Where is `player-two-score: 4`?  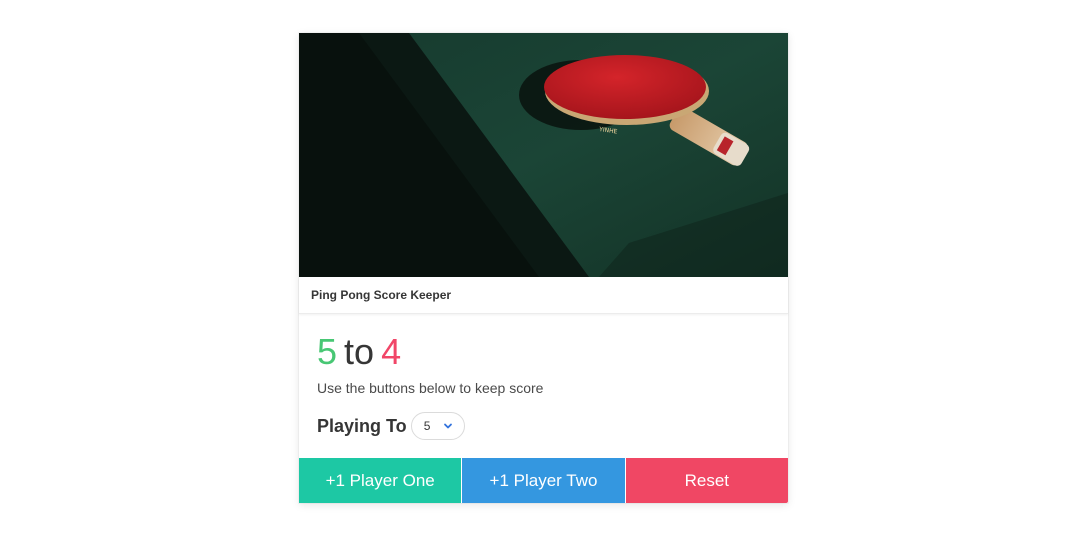 player-two-score: 4 is located at coordinates (391, 351).